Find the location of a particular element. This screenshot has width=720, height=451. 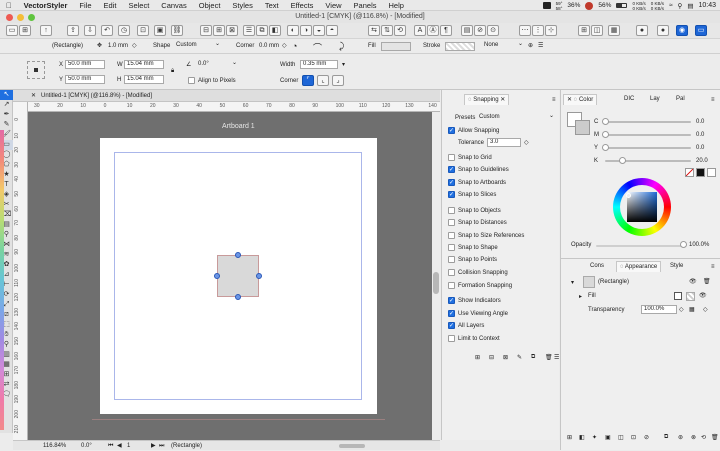

display-selected-icon: ◉ is located at coordinates (682, 30).